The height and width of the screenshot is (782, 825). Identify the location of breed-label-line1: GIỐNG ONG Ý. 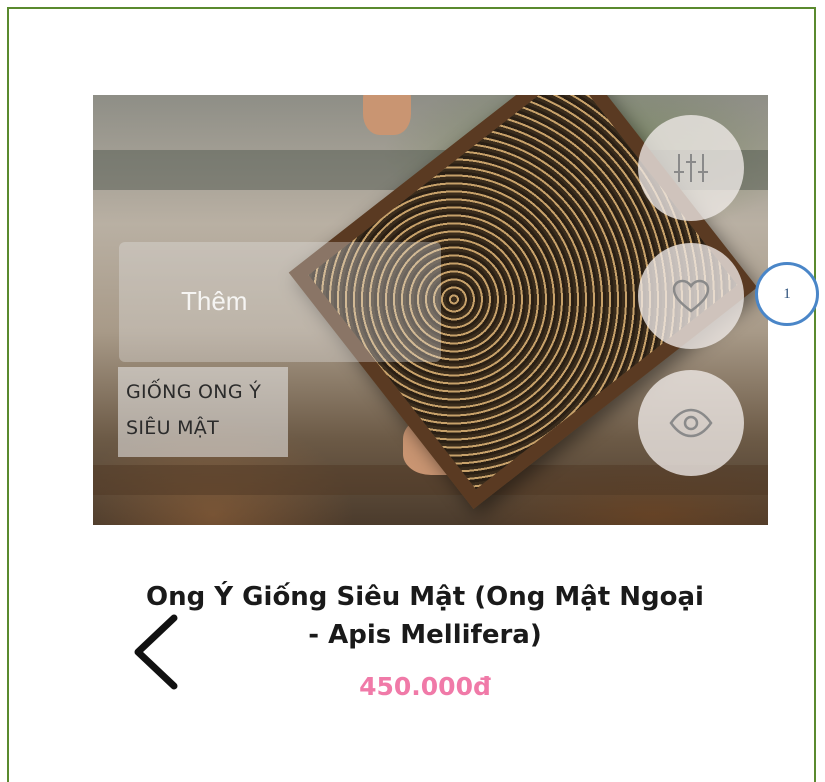
(194, 392).